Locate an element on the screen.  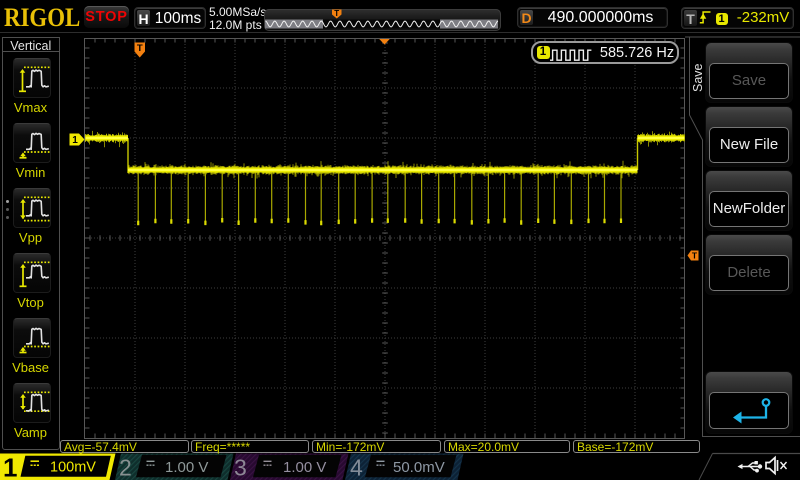
svg-text: 3 is located at coordinates (240, 467).